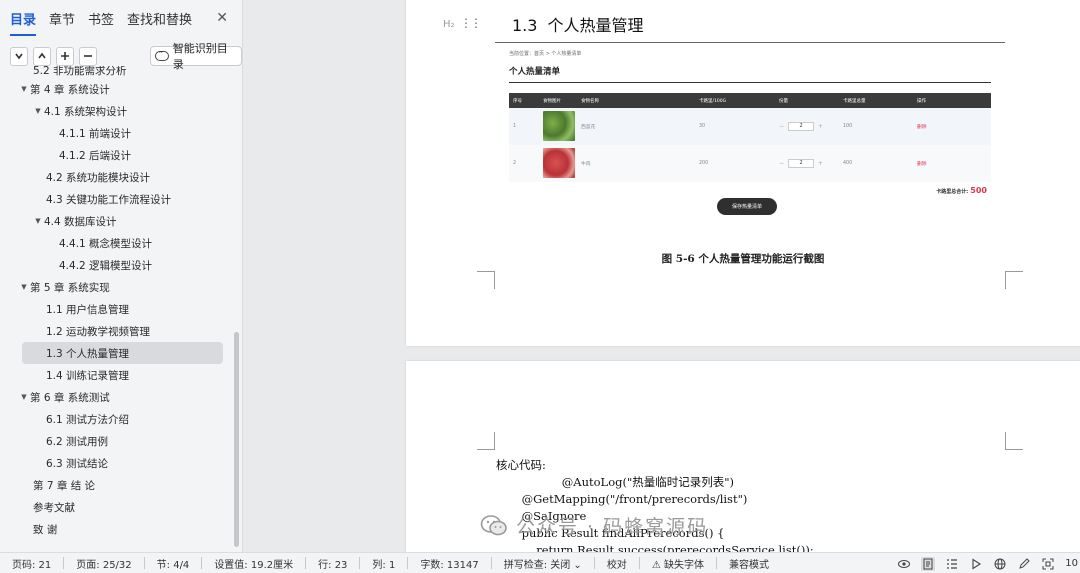 The height and width of the screenshot is (573, 1080). What do you see at coordinates (70, 287) in the screenshot?
I see `toc-item-label: 第 5 章 系统实现` at bounding box center [70, 287].